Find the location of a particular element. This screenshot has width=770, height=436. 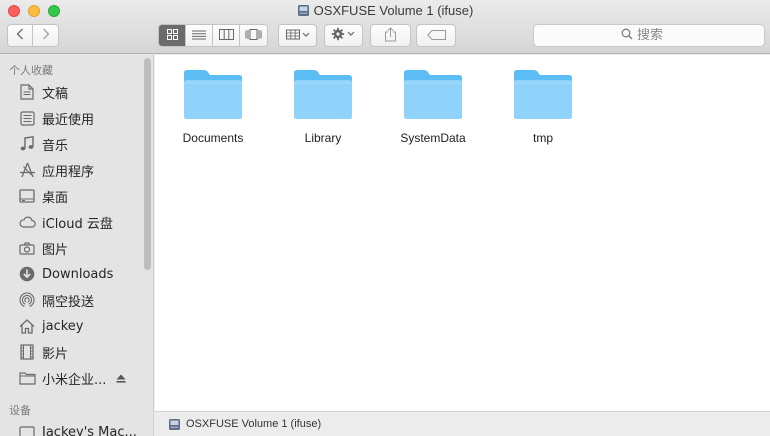

sidebar-item-label: iCloud 云盘 is located at coordinates (77, 224).